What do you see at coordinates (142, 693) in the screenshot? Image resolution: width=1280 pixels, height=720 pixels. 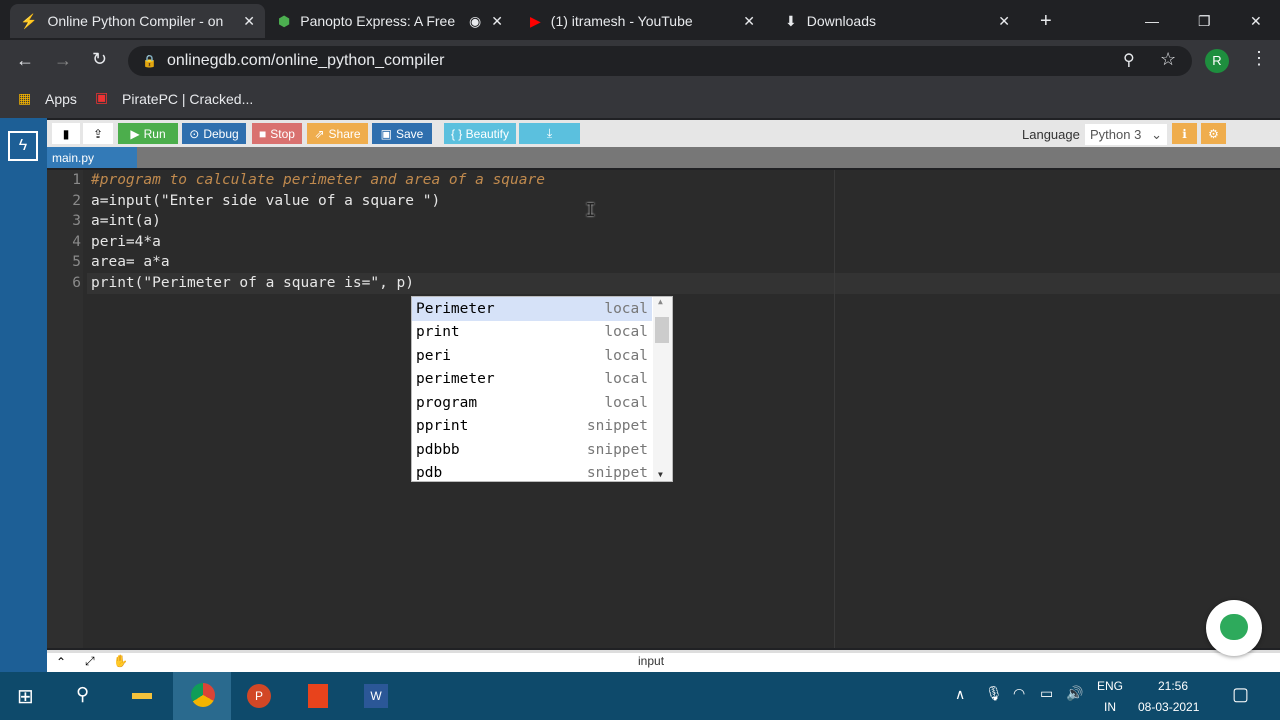 I see `file-explorer-icon: ▬` at bounding box center [142, 693].